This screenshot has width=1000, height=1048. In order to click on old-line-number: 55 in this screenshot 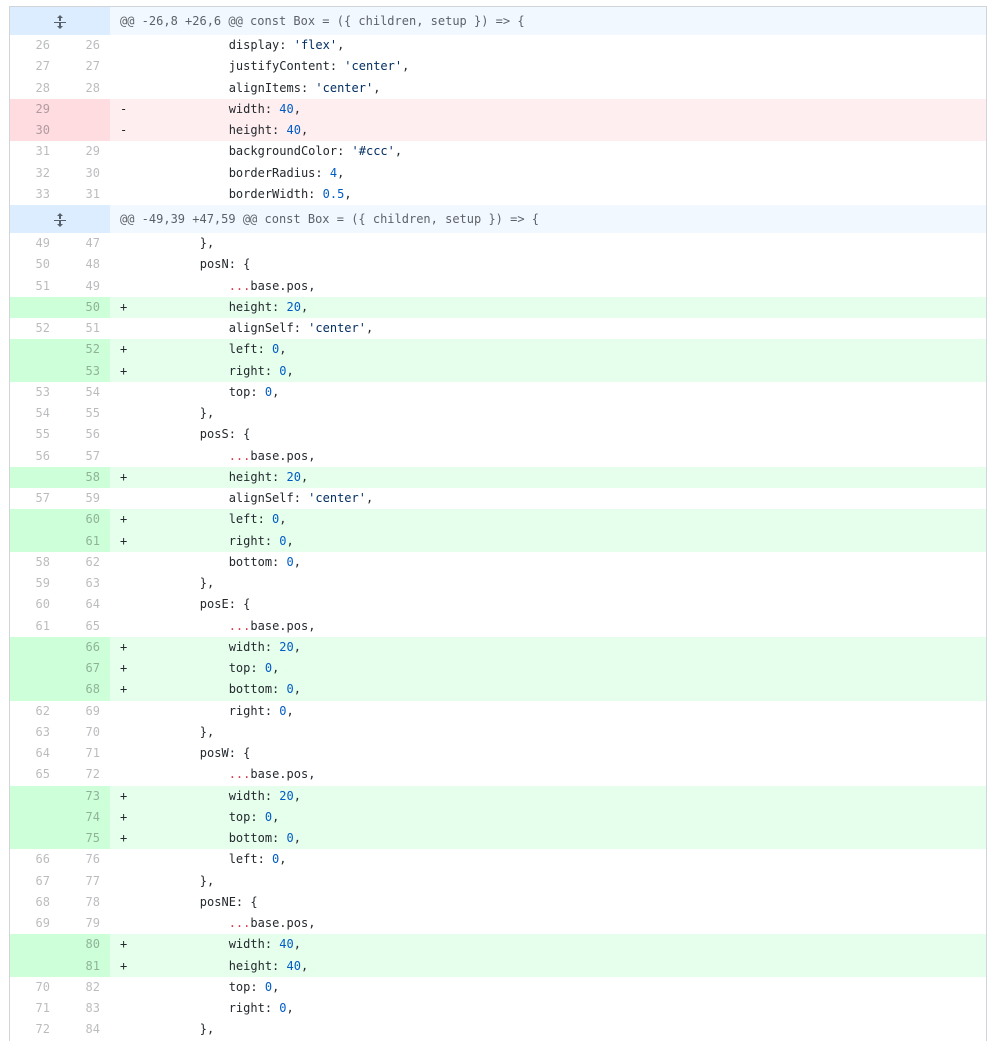, I will do `click(35, 434)`.